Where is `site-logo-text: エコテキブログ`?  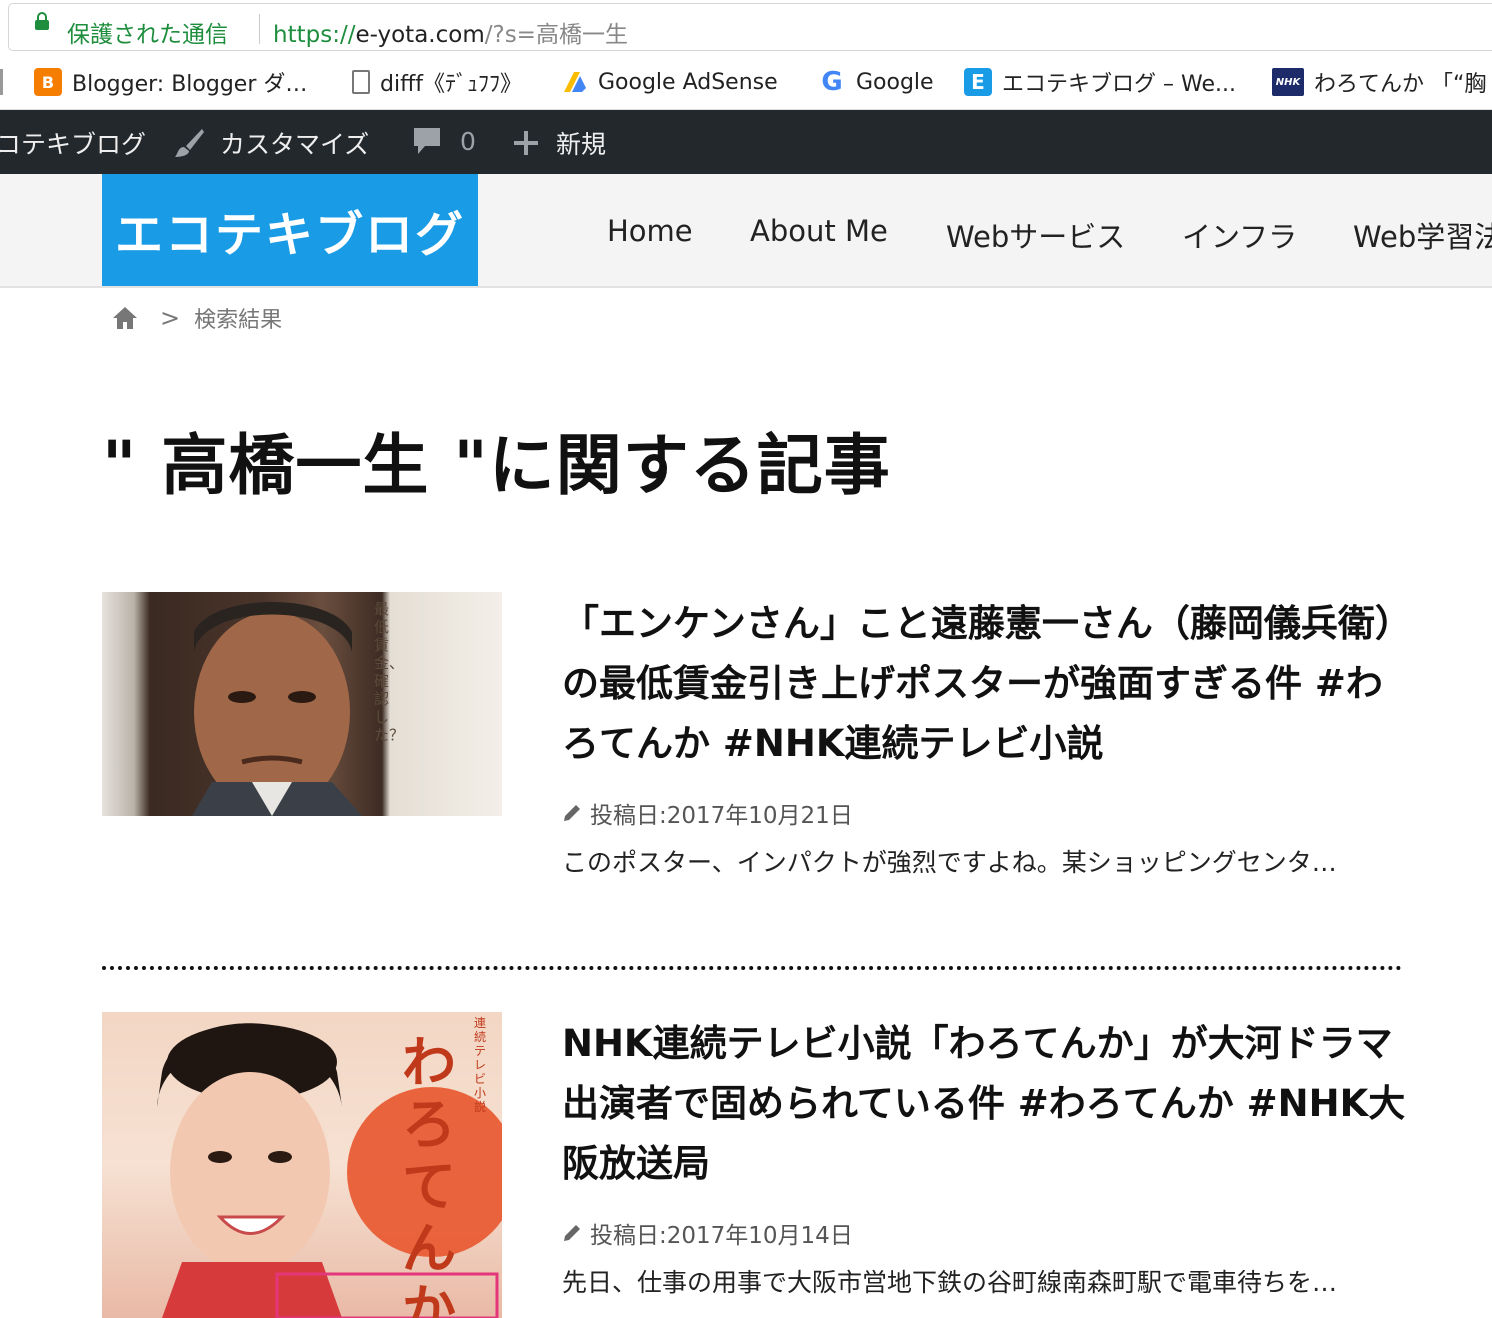 site-logo-text: エコテキブログ is located at coordinates (289, 235).